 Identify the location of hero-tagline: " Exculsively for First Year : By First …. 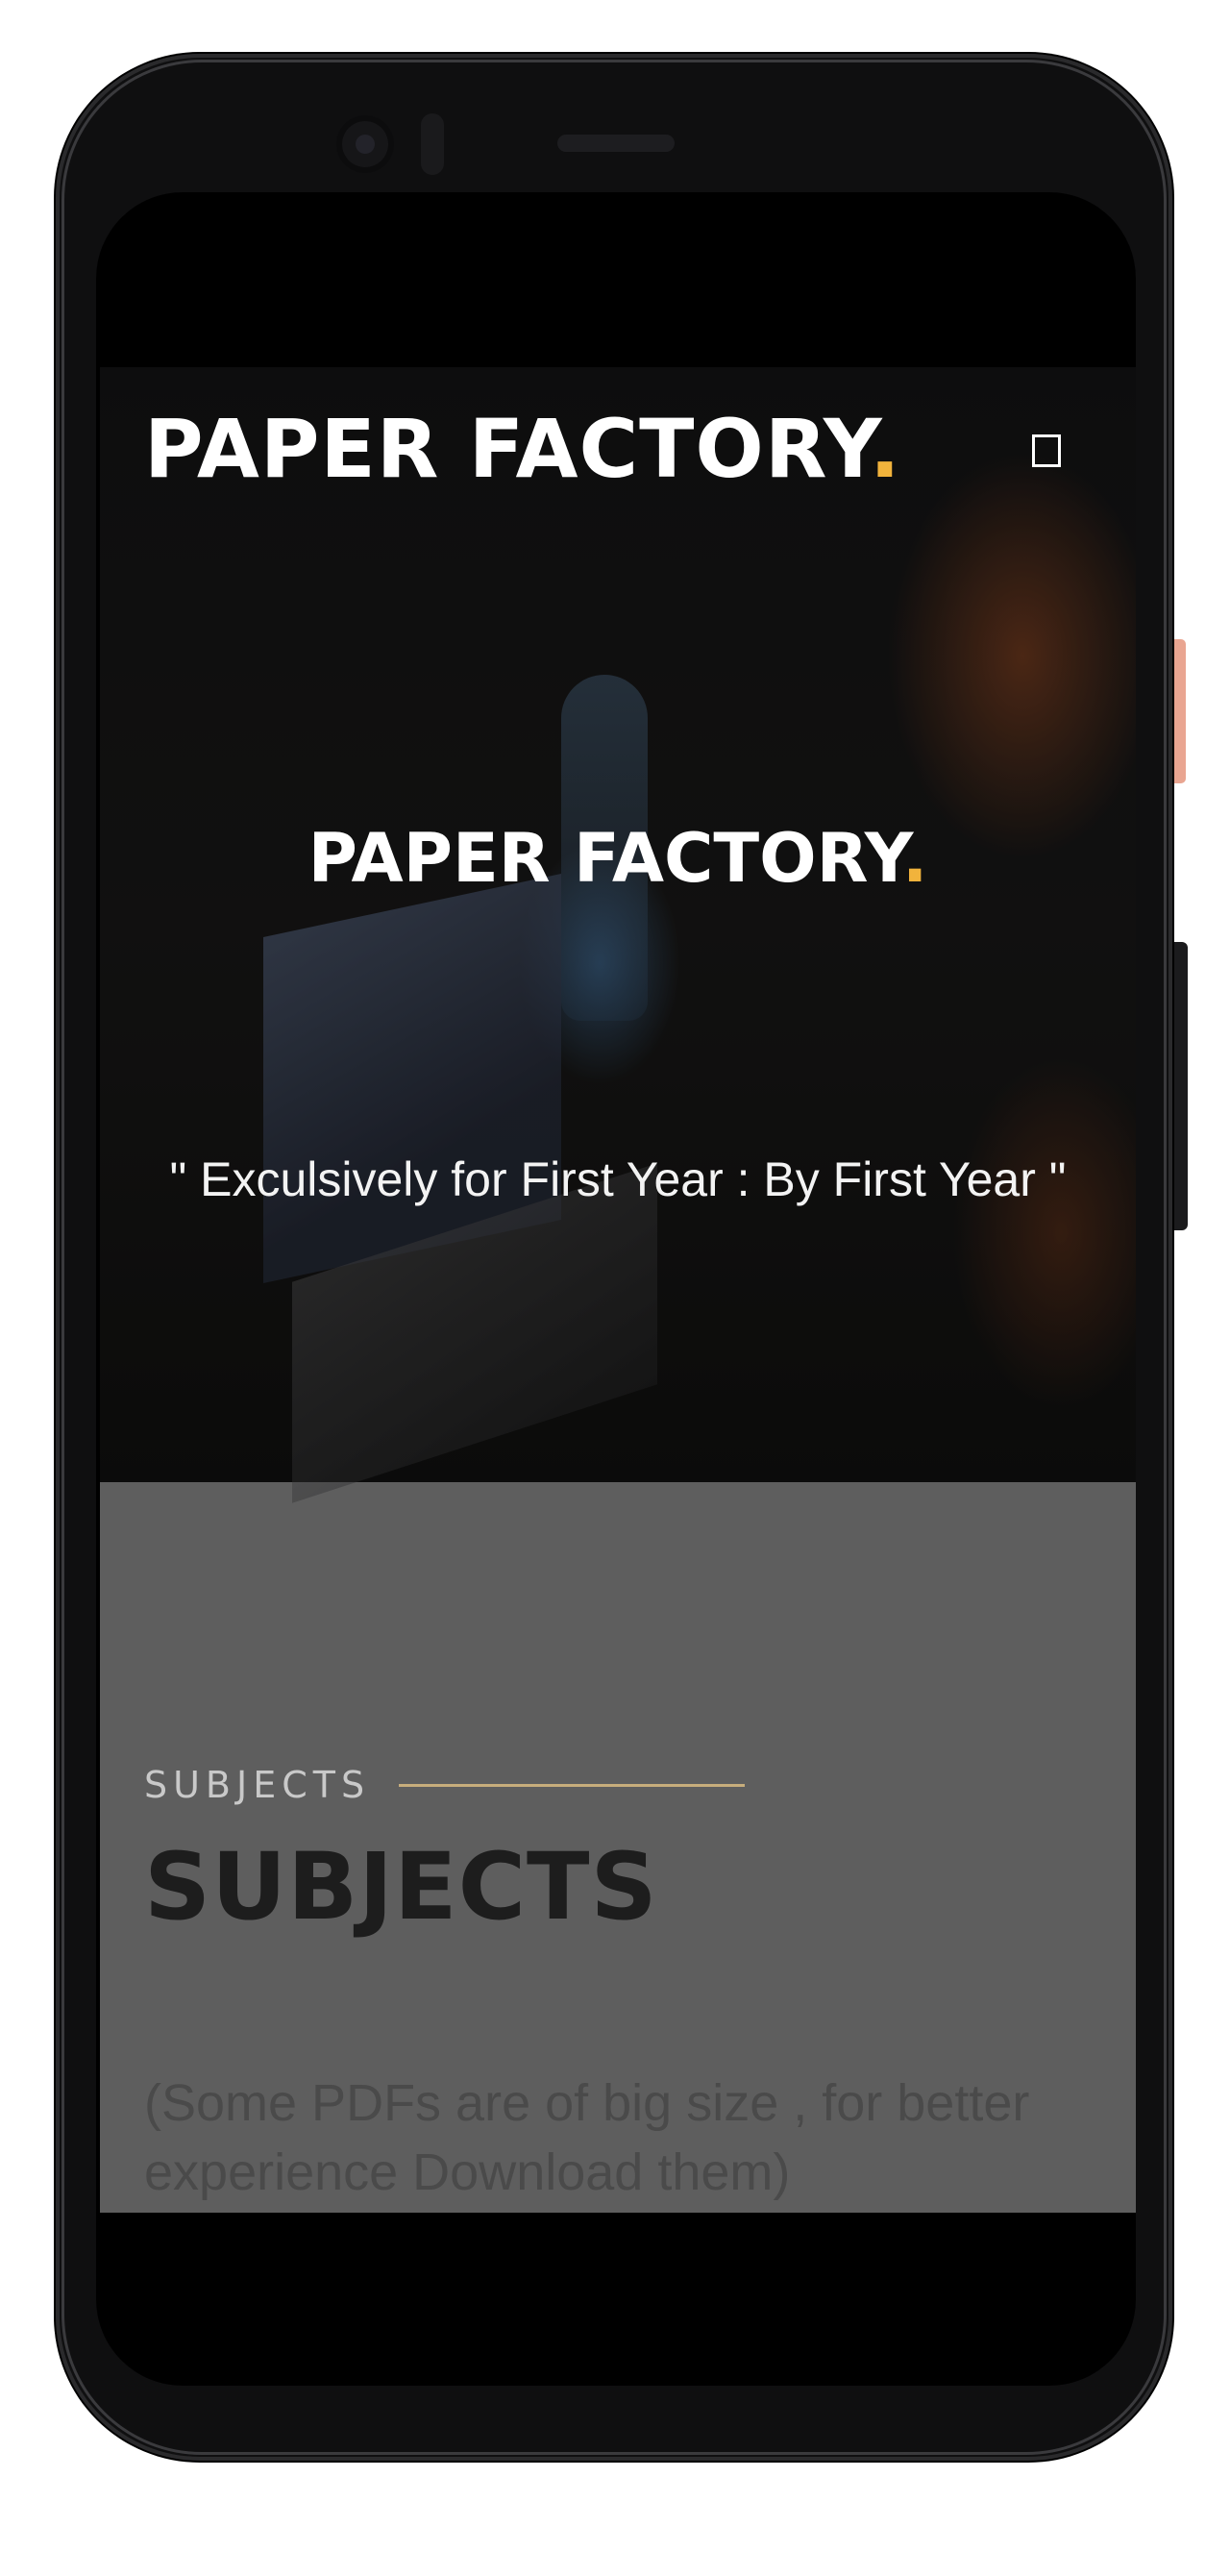
(618, 1179).